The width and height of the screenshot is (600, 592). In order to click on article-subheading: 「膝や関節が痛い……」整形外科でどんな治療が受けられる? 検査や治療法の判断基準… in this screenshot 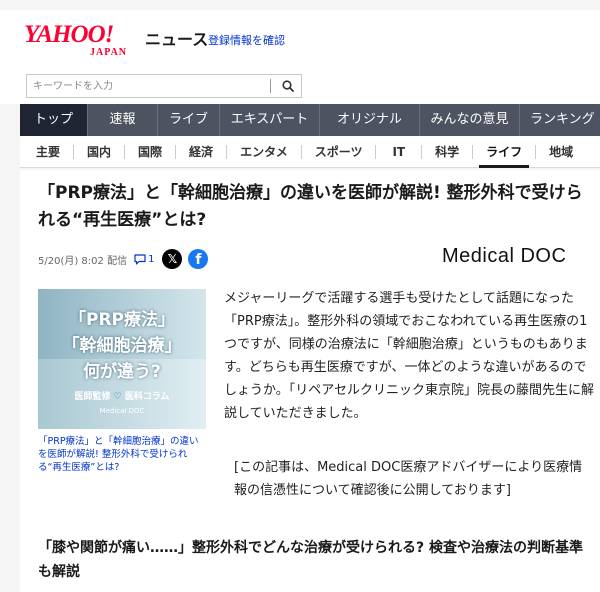, I will do `click(310, 560)`.